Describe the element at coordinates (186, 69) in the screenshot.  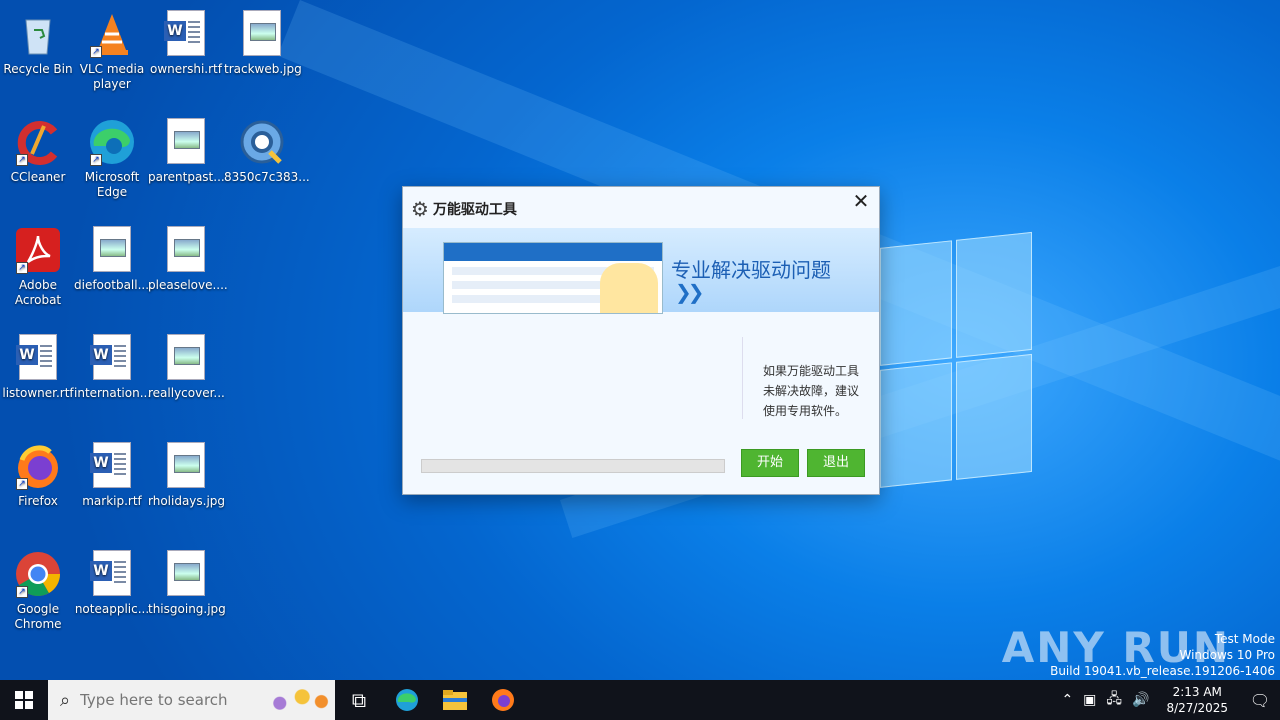
I see `icon-label: ownershi.rtf` at that location.